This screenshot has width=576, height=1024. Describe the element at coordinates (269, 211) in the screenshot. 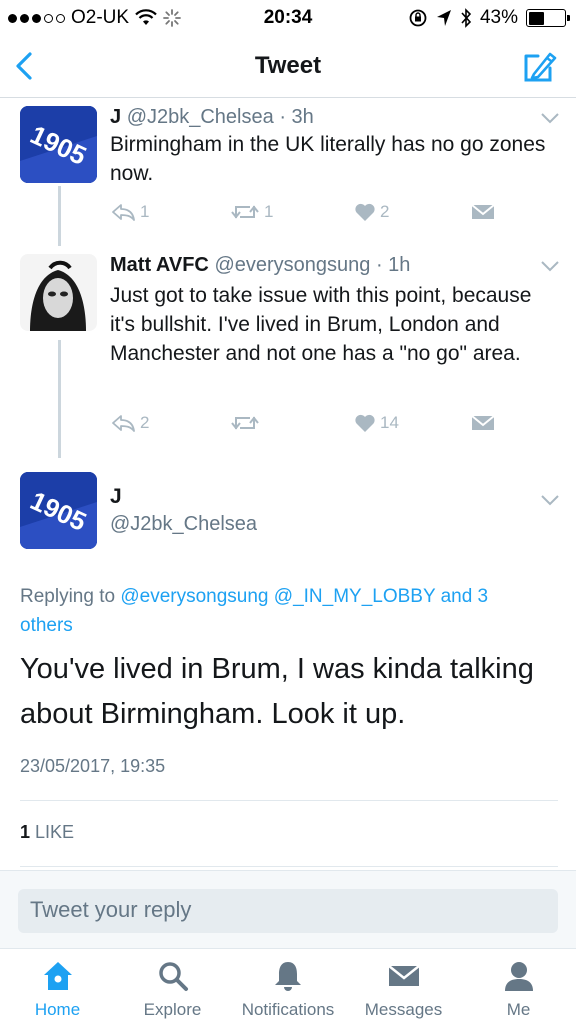

I see `retweet-count: 1` at that location.